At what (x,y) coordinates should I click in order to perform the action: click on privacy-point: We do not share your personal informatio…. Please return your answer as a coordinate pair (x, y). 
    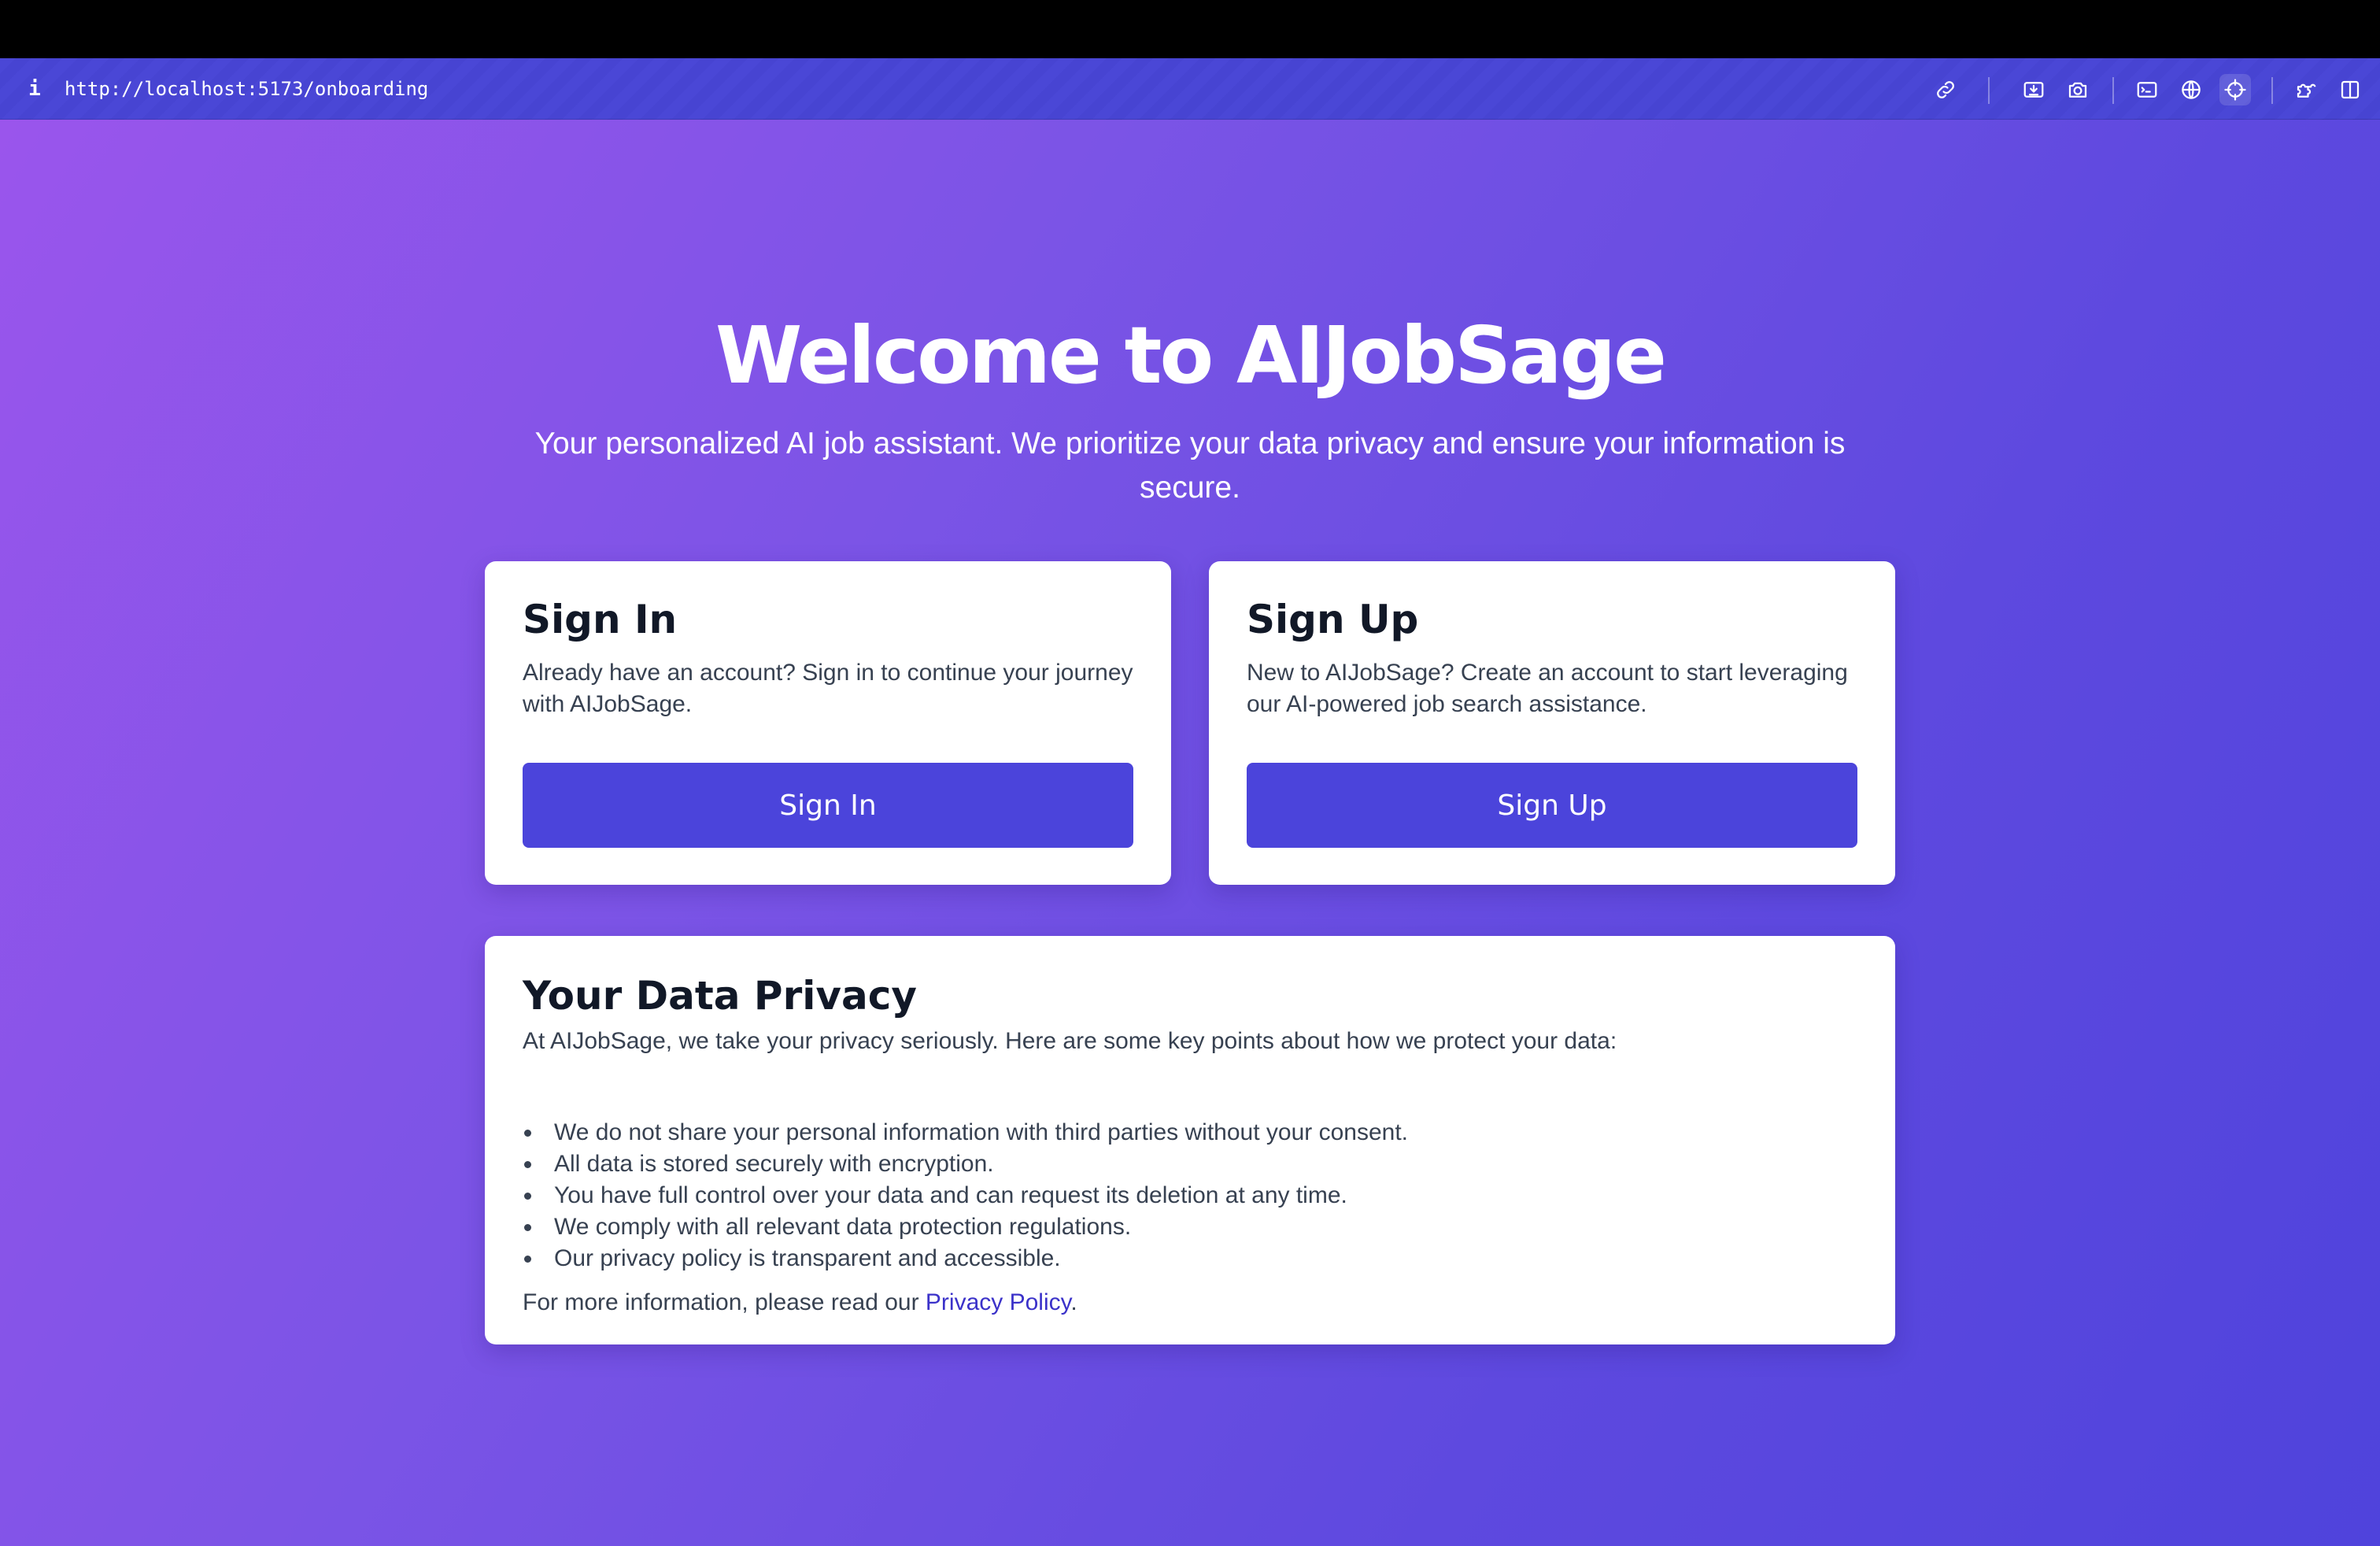
    Looking at the image, I should click on (966, 1133).